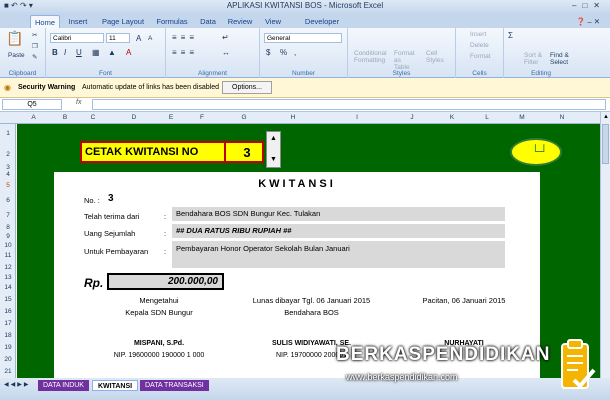 This screenshot has height=400, width=610. Describe the element at coordinates (165, 281) in the screenshot. I see `rp-value: 200.000,00` at that location.